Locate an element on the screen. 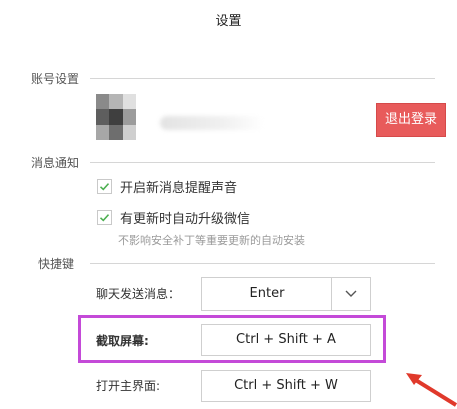 This screenshot has height=409, width=457. option-new-message-sound: 开启新消息提醒声音 is located at coordinates (167, 186).